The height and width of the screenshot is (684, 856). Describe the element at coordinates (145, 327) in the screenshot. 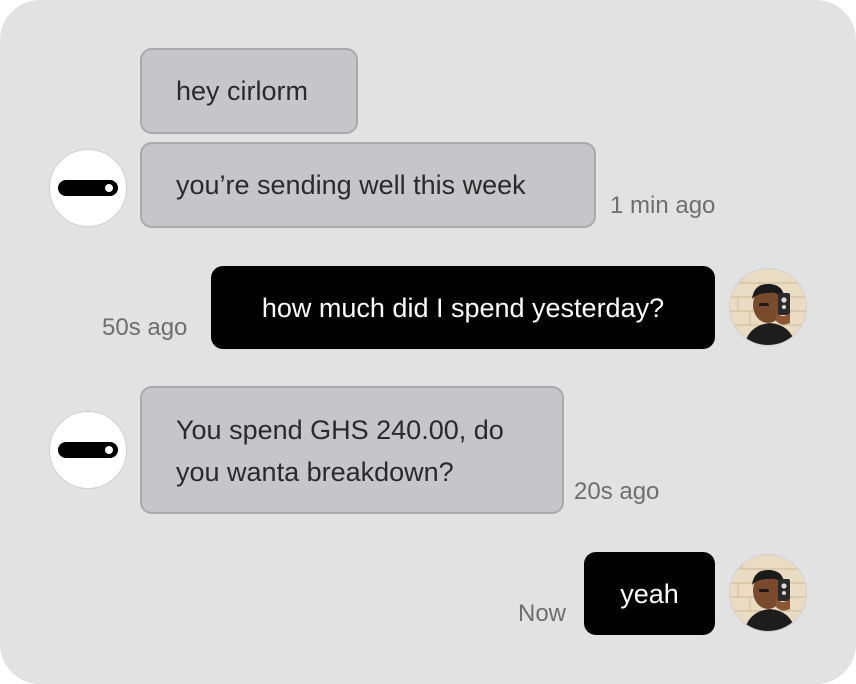

I see `message-timestamp: 50s ago` at that location.